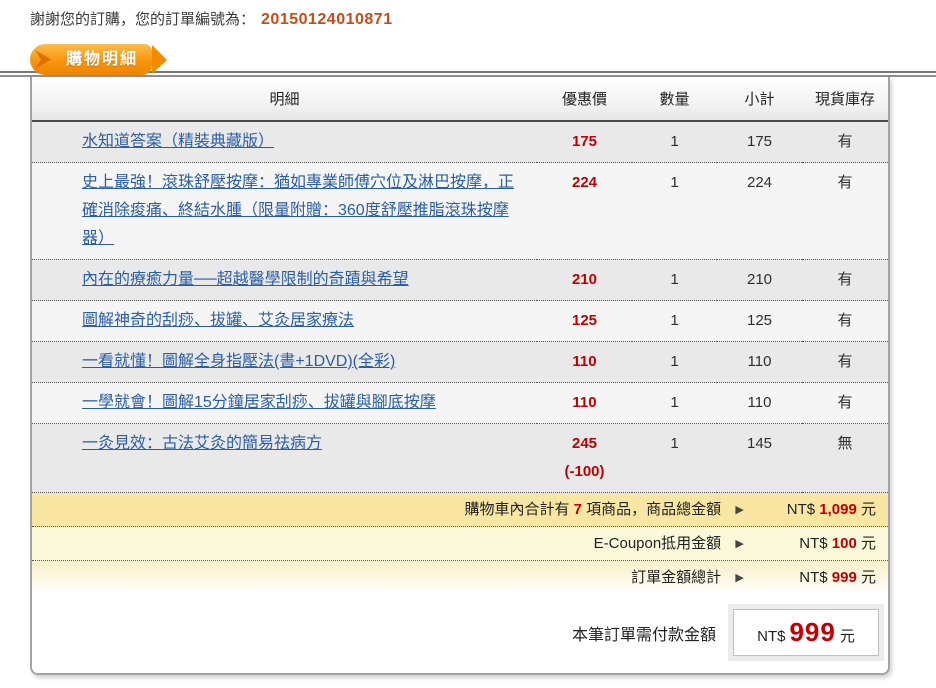  I want to click on discount-value: (-100), so click(584, 471).